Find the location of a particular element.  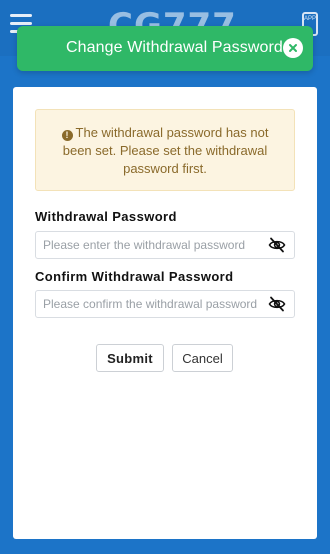

withdrawal-password-input is located at coordinates (152, 245).